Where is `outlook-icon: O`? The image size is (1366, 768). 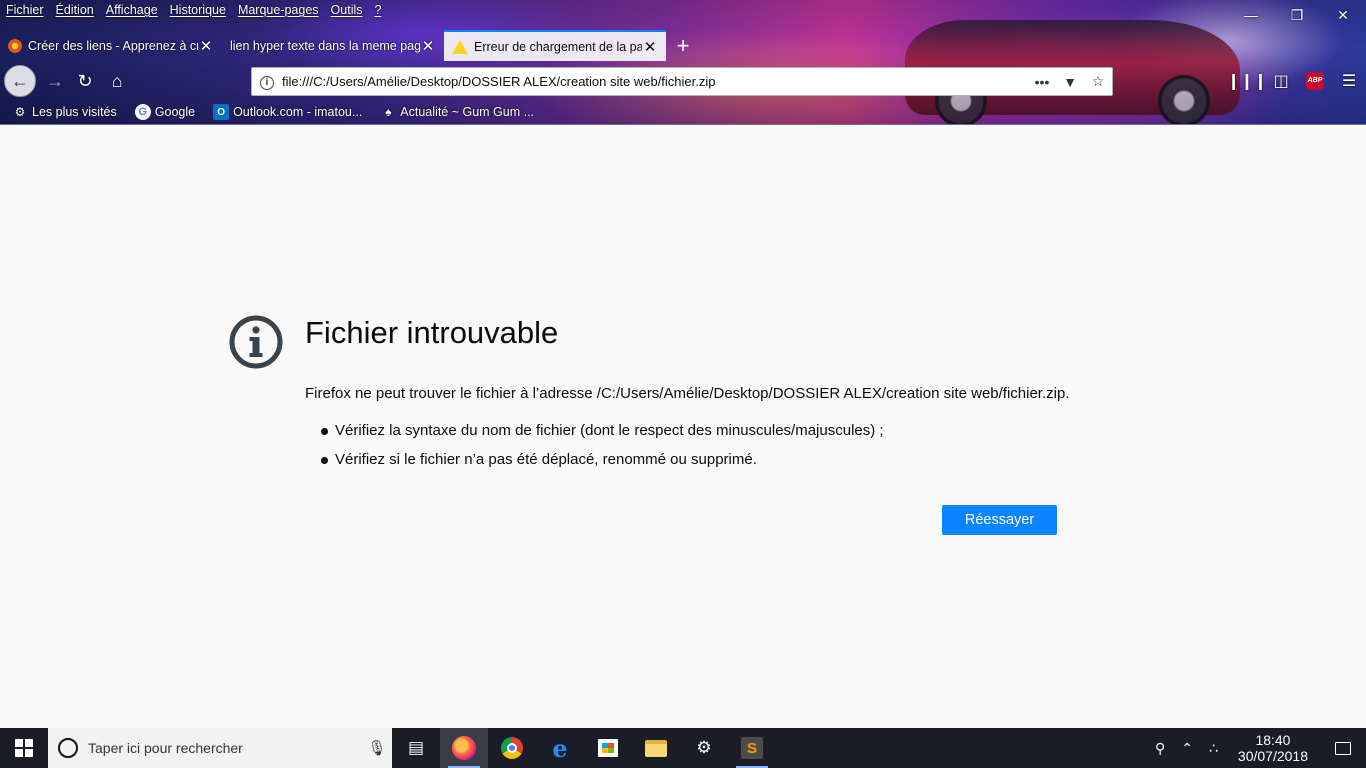
outlook-icon: O is located at coordinates (221, 112).